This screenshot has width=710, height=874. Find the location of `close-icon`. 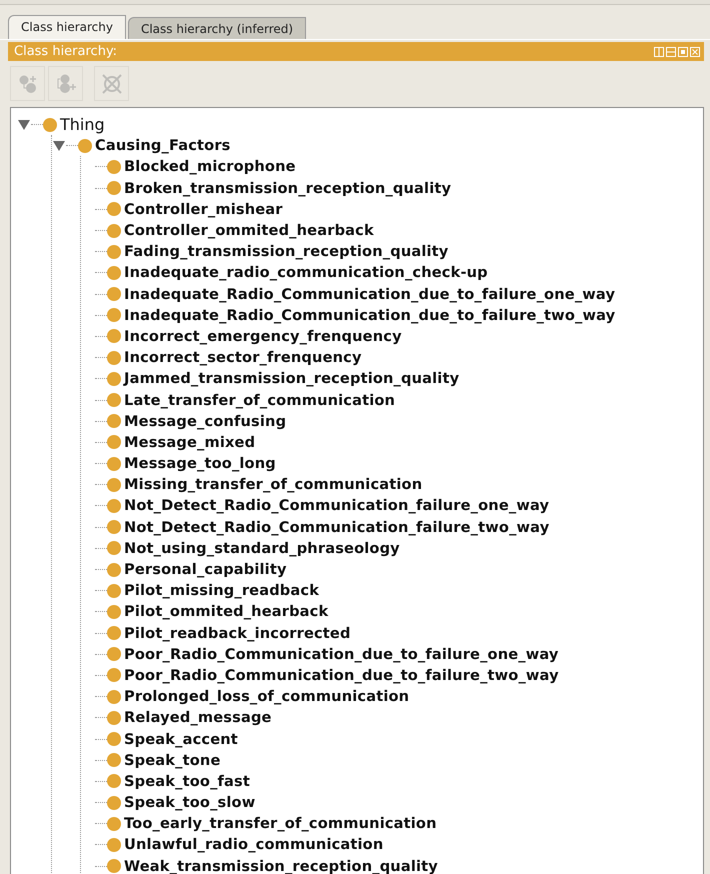

close-icon is located at coordinates (695, 51).